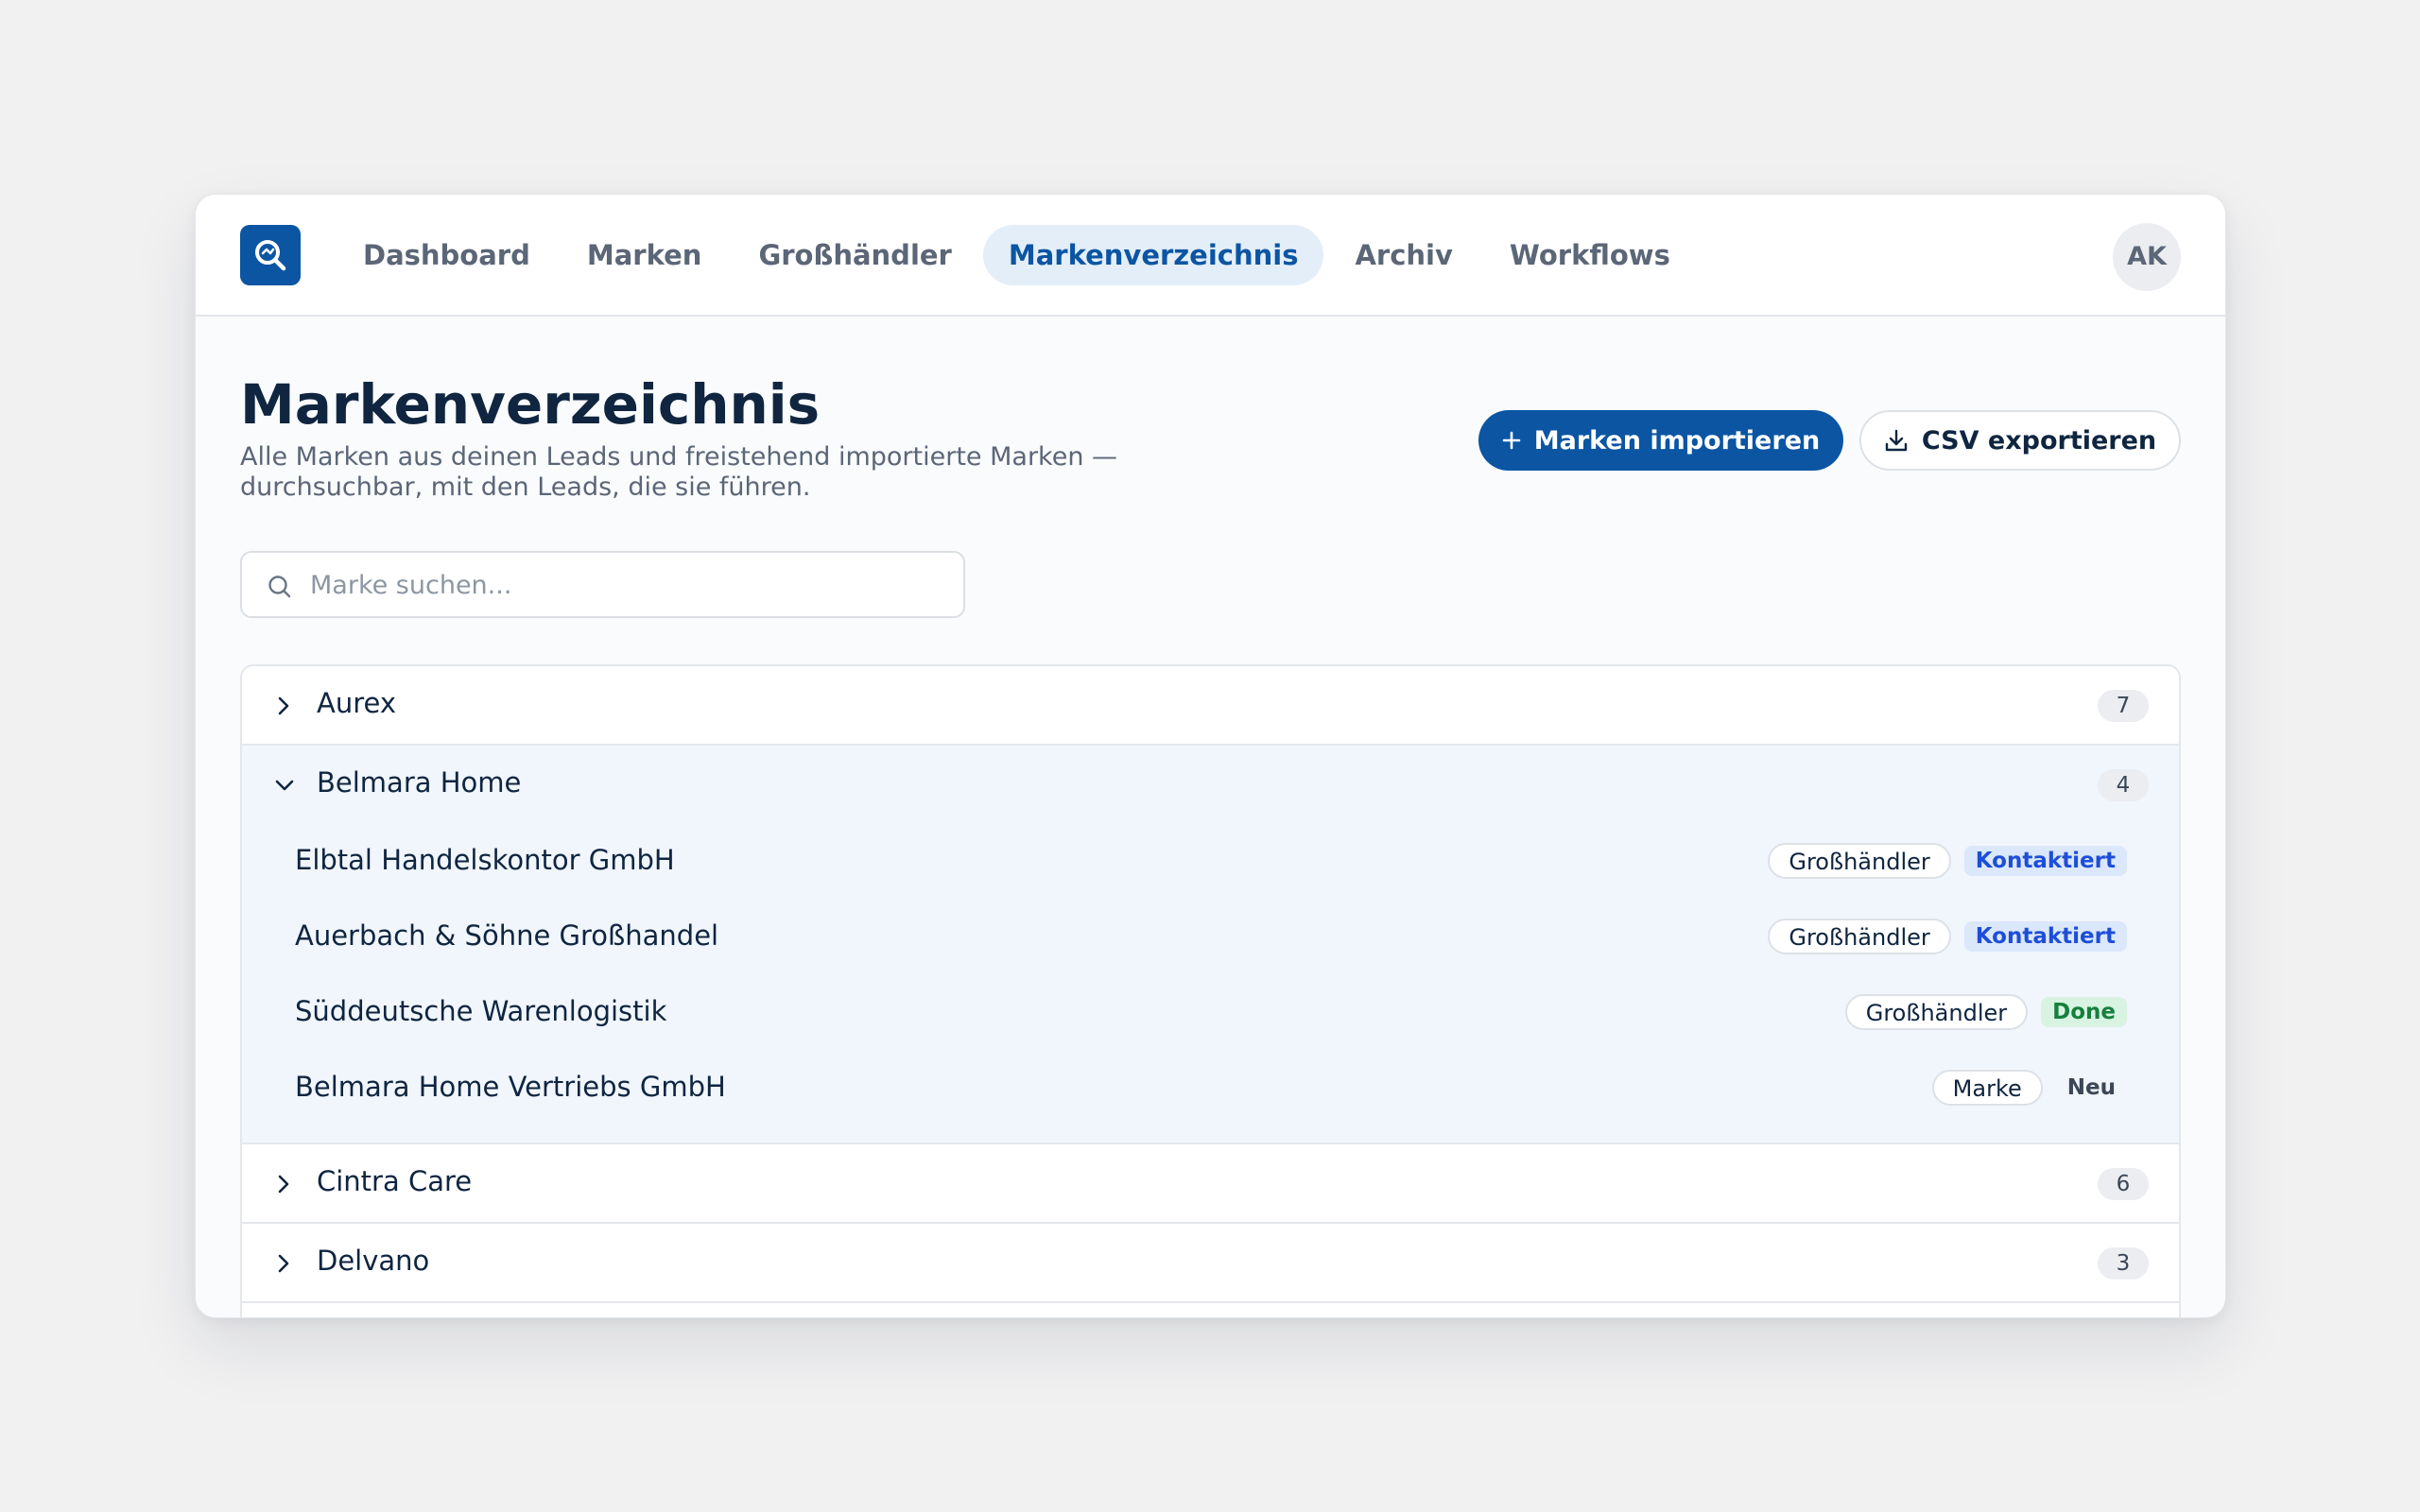 The height and width of the screenshot is (1512, 2420). I want to click on lead-tags: Großhändler Done, so click(1986, 1012).